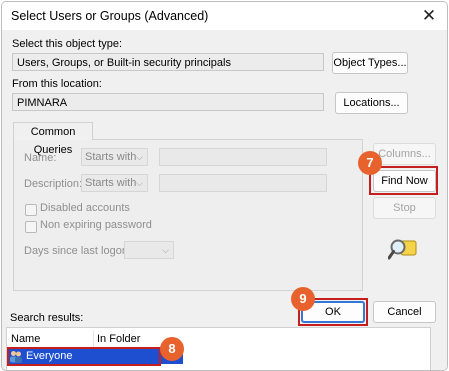 The height and width of the screenshot is (371, 449). I want to click on cancel-button: Cancel, so click(404, 312).